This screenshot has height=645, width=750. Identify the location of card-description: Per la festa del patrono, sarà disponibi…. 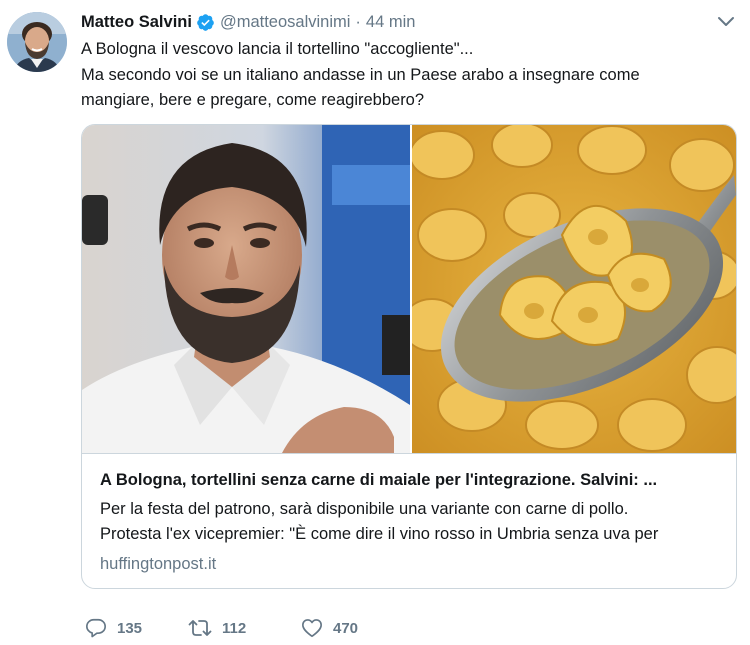
(412, 522).